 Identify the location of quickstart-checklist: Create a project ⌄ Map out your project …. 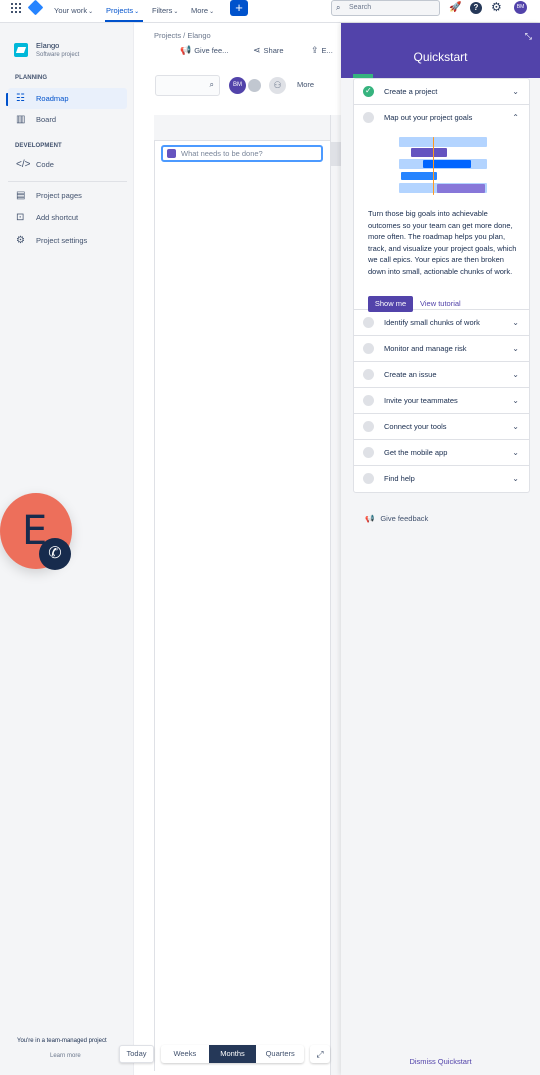
(441, 285).